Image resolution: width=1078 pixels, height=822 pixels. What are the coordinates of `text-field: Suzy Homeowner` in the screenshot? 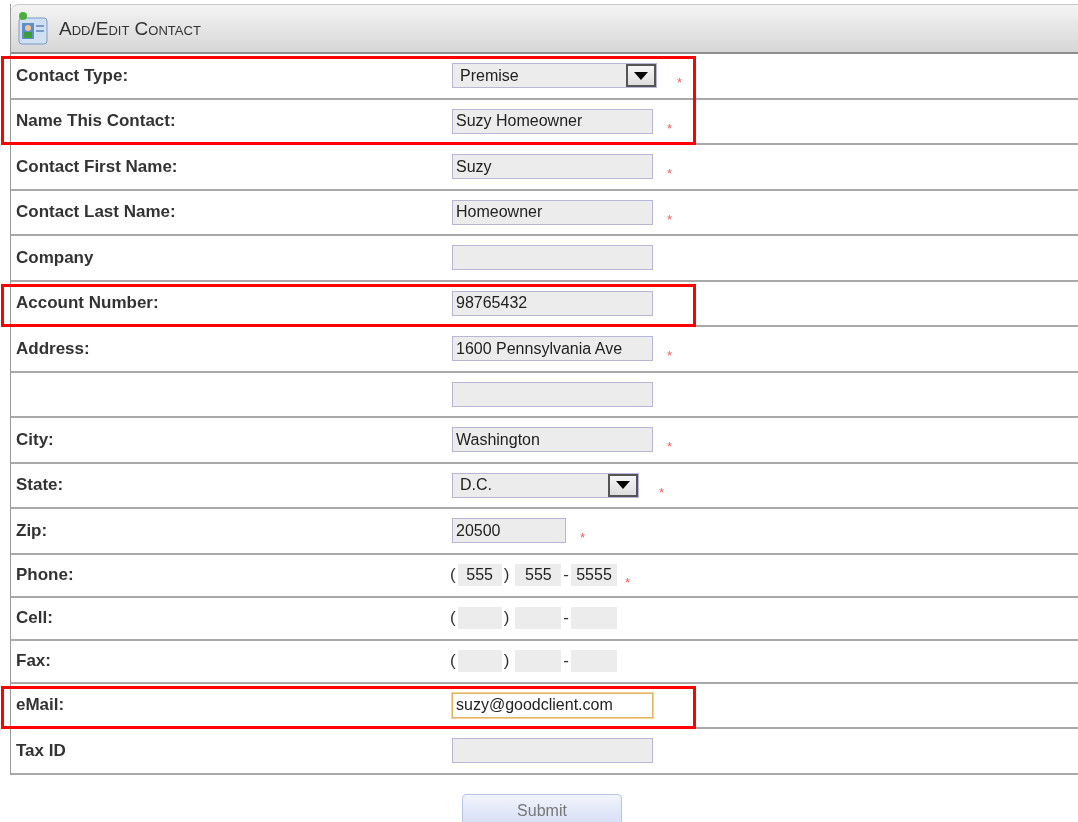 It's located at (552, 121).